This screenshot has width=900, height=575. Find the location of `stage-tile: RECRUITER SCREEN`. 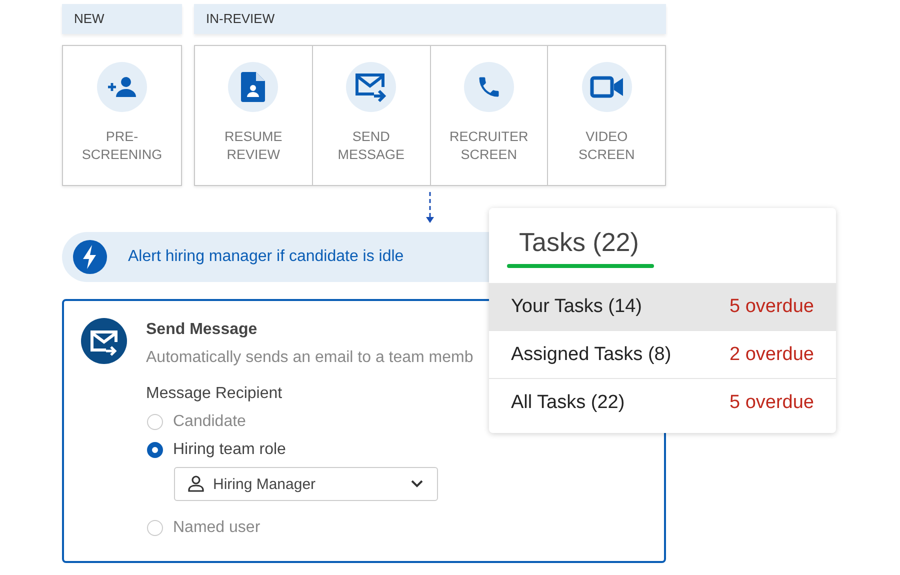

stage-tile: RECRUITER SCREEN is located at coordinates (489, 115).